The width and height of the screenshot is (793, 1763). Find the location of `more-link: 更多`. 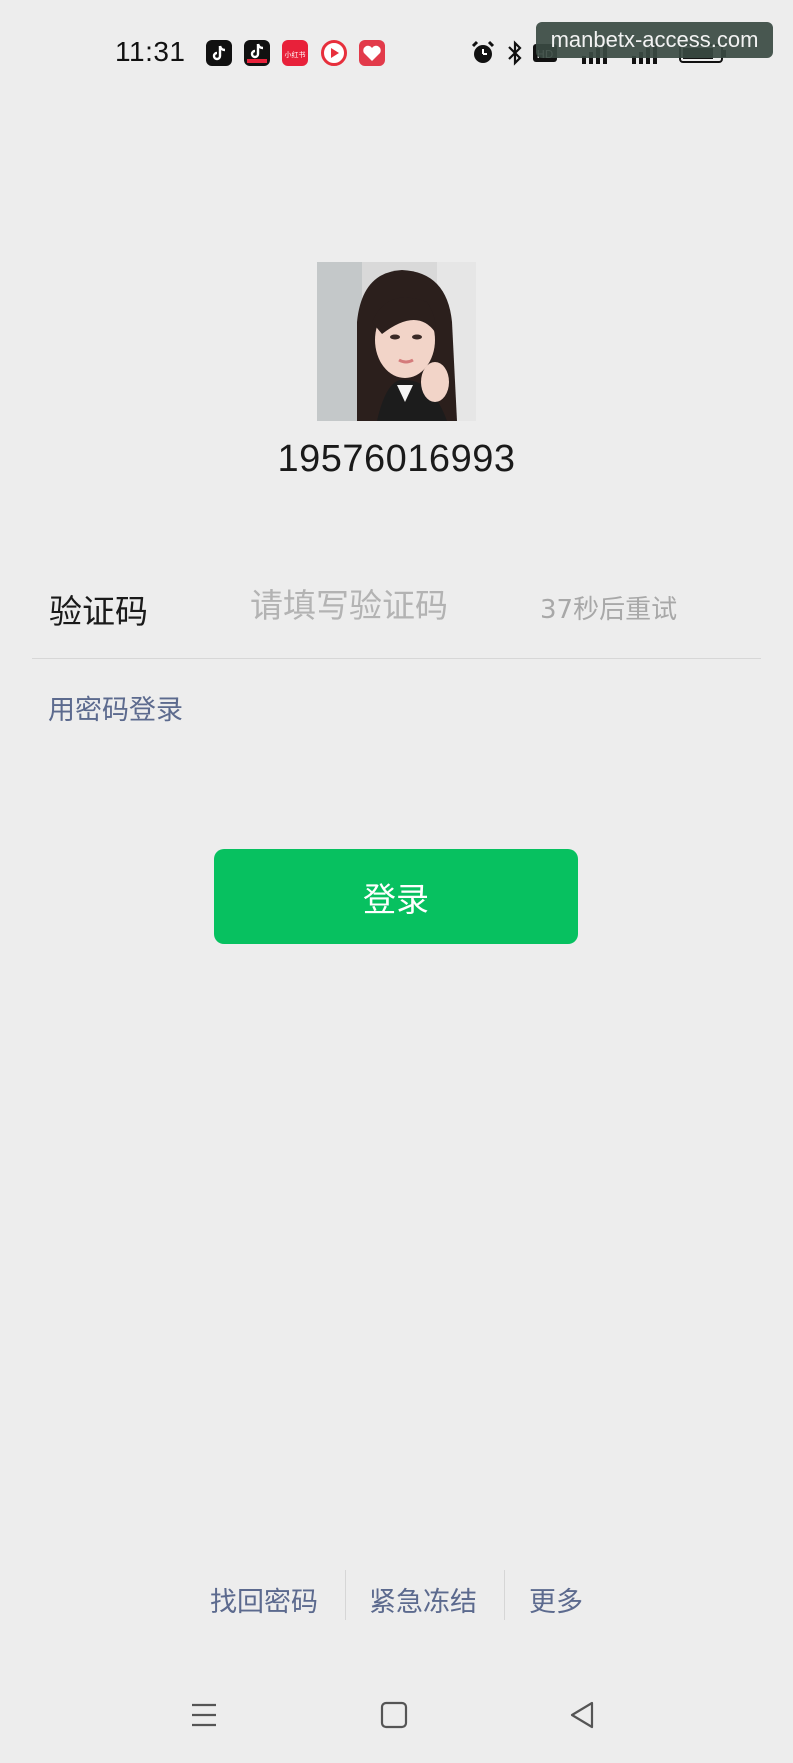

more-link: 更多 is located at coordinates (556, 1599).